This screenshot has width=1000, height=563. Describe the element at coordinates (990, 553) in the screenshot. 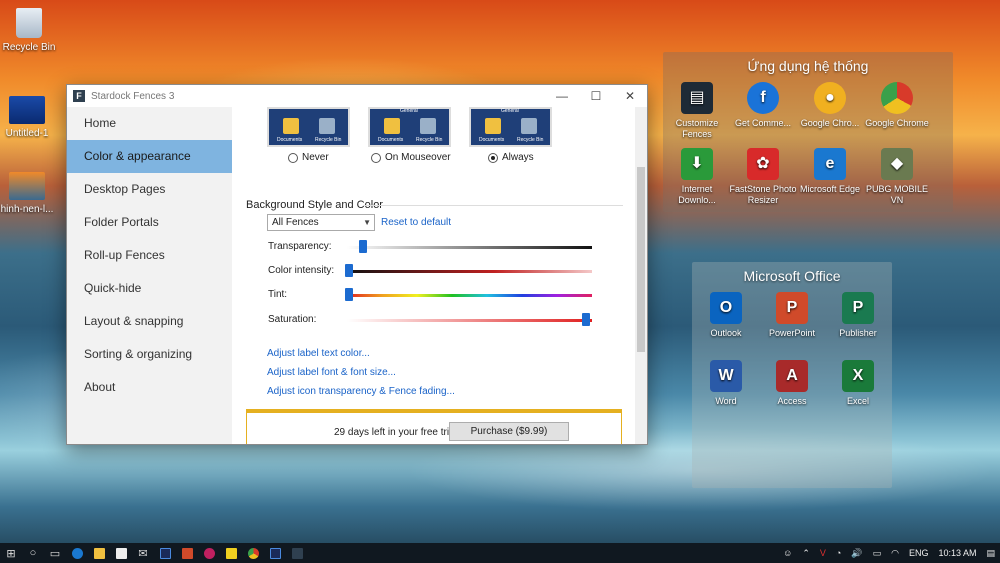

I see `notification-icon: ▤` at that location.